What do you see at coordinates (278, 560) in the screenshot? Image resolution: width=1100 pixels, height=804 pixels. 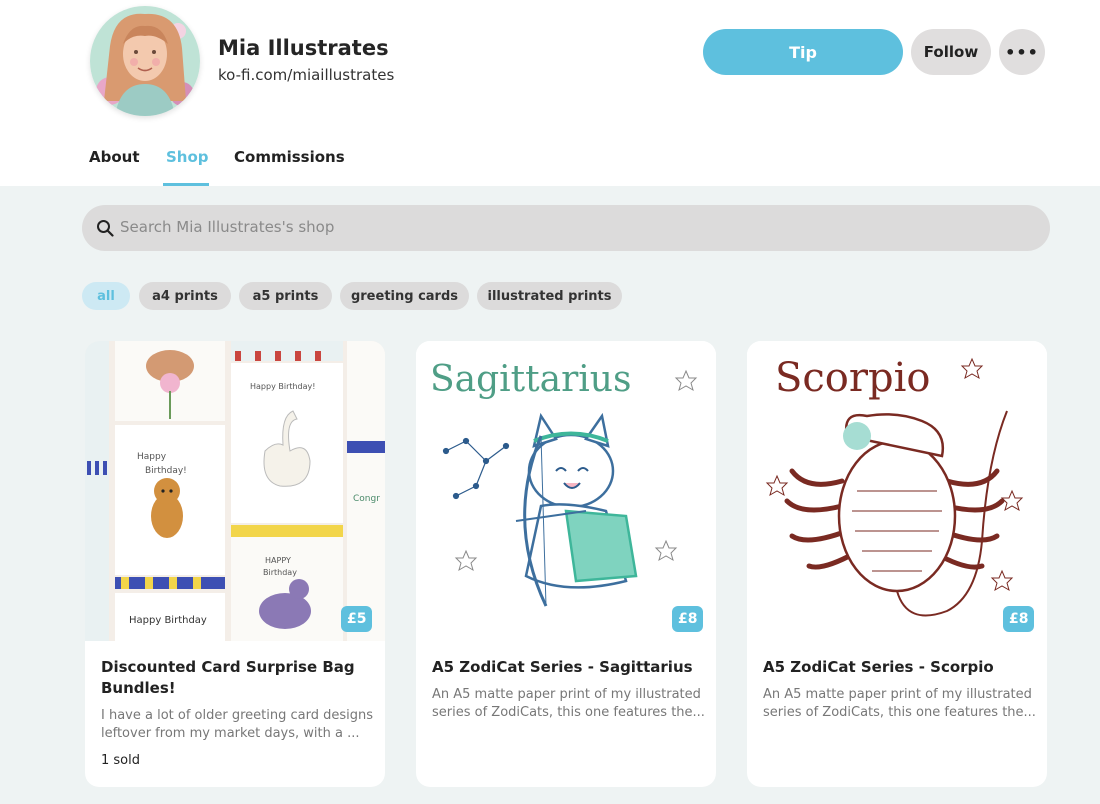 I see `svg-text: HAPPY` at bounding box center [278, 560].